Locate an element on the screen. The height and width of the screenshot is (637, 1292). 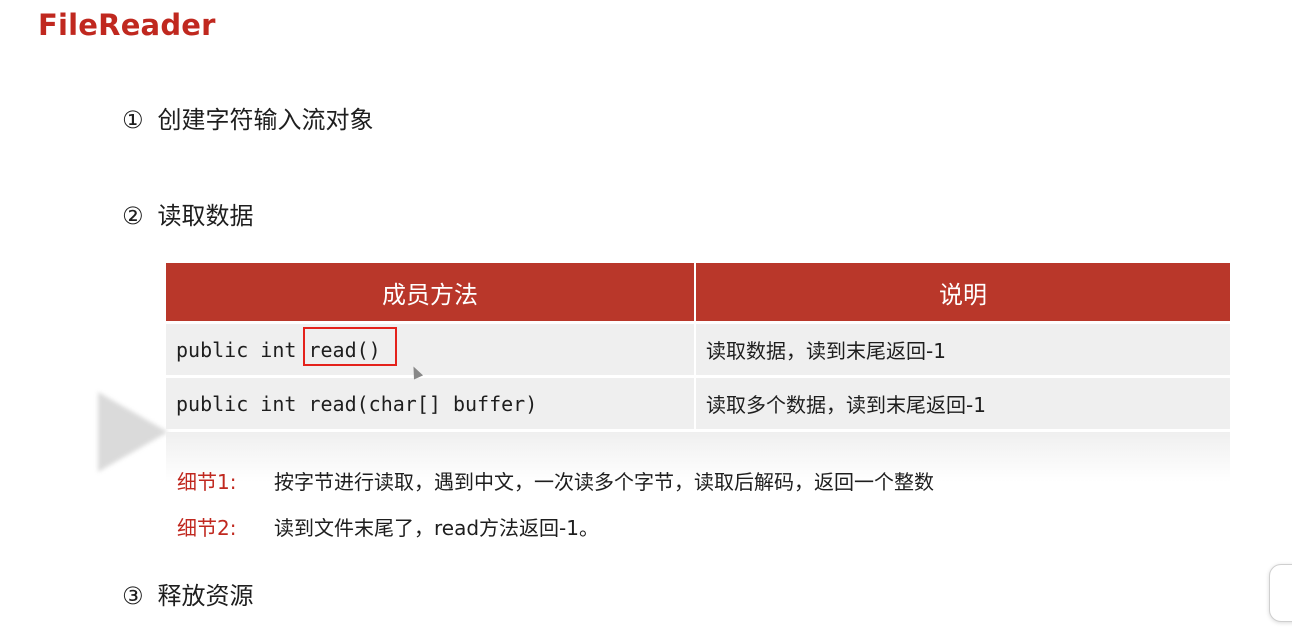
table-row: public int read() 读取数据，读到末尾返回-1 is located at coordinates (698, 348).